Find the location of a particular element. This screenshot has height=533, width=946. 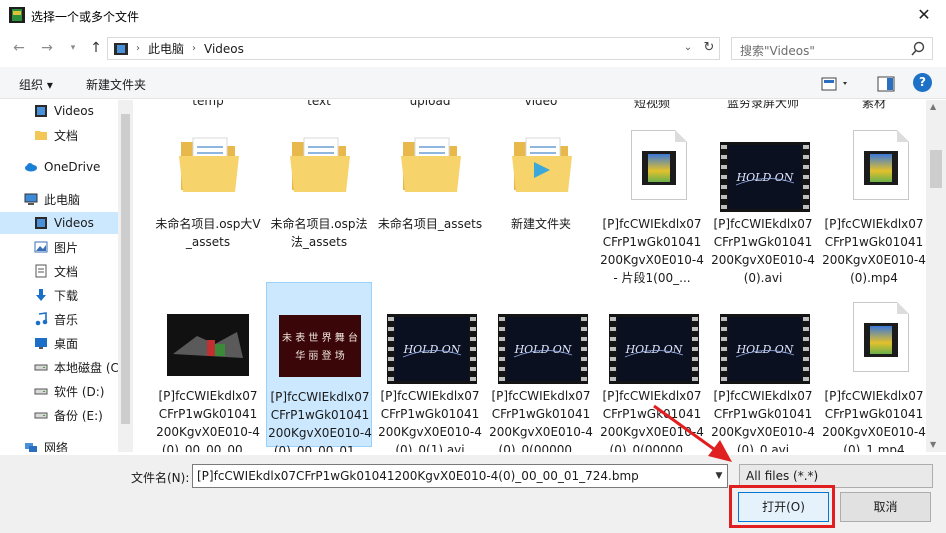

file-type-value: All files (*.*) is located at coordinates (782, 476).